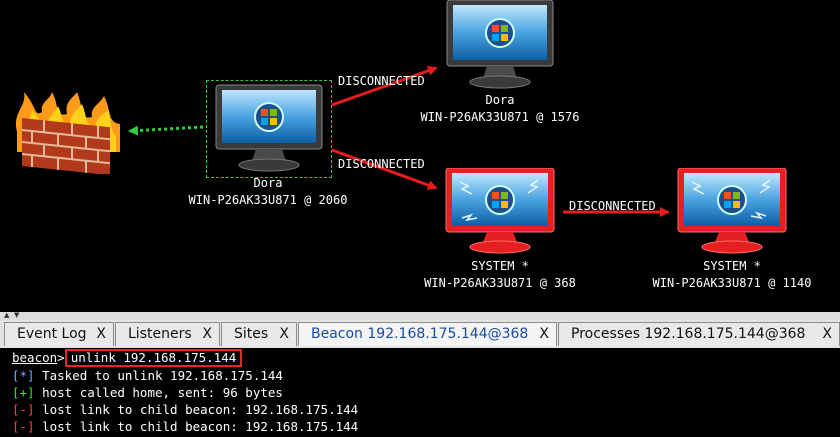 This screenshot has width=840, height=437. Describe the element at coordinates (23, 392) in the screenshot. I see `success-tag: [+]` at that location.